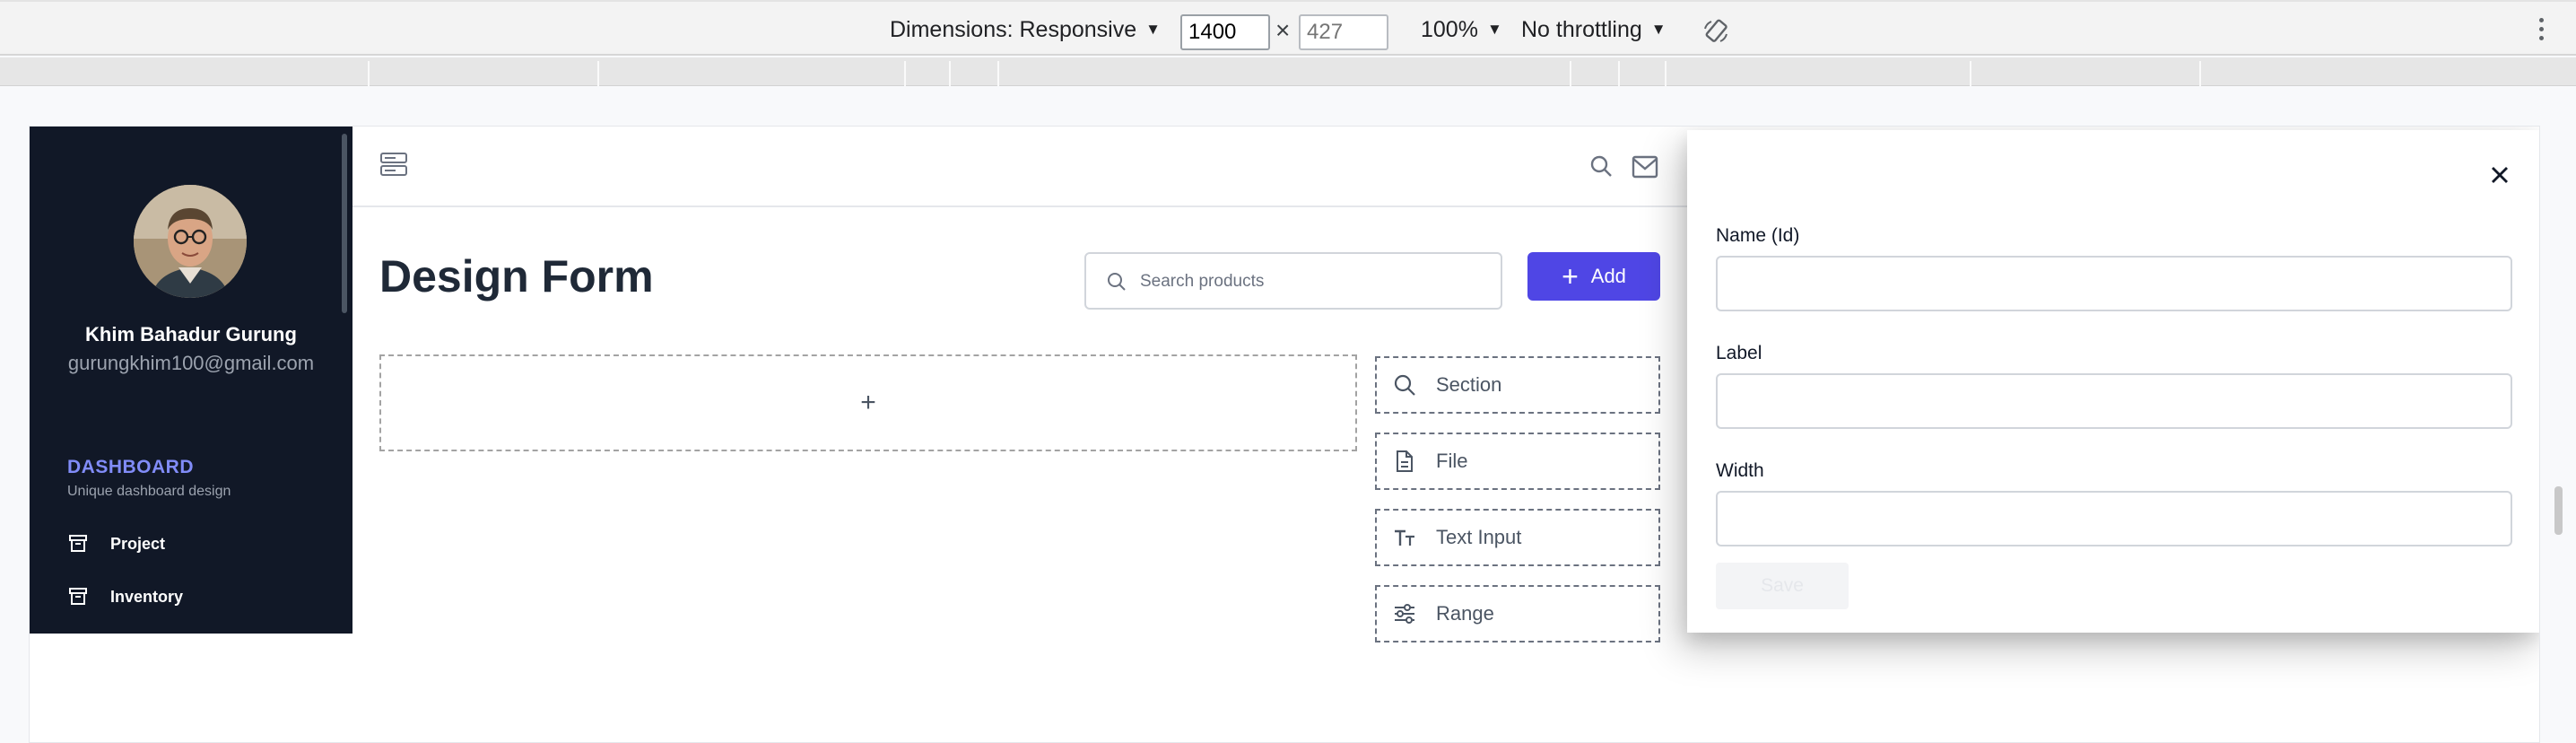  I want to click on sidebar-item-project: Project, so click(116, 544).